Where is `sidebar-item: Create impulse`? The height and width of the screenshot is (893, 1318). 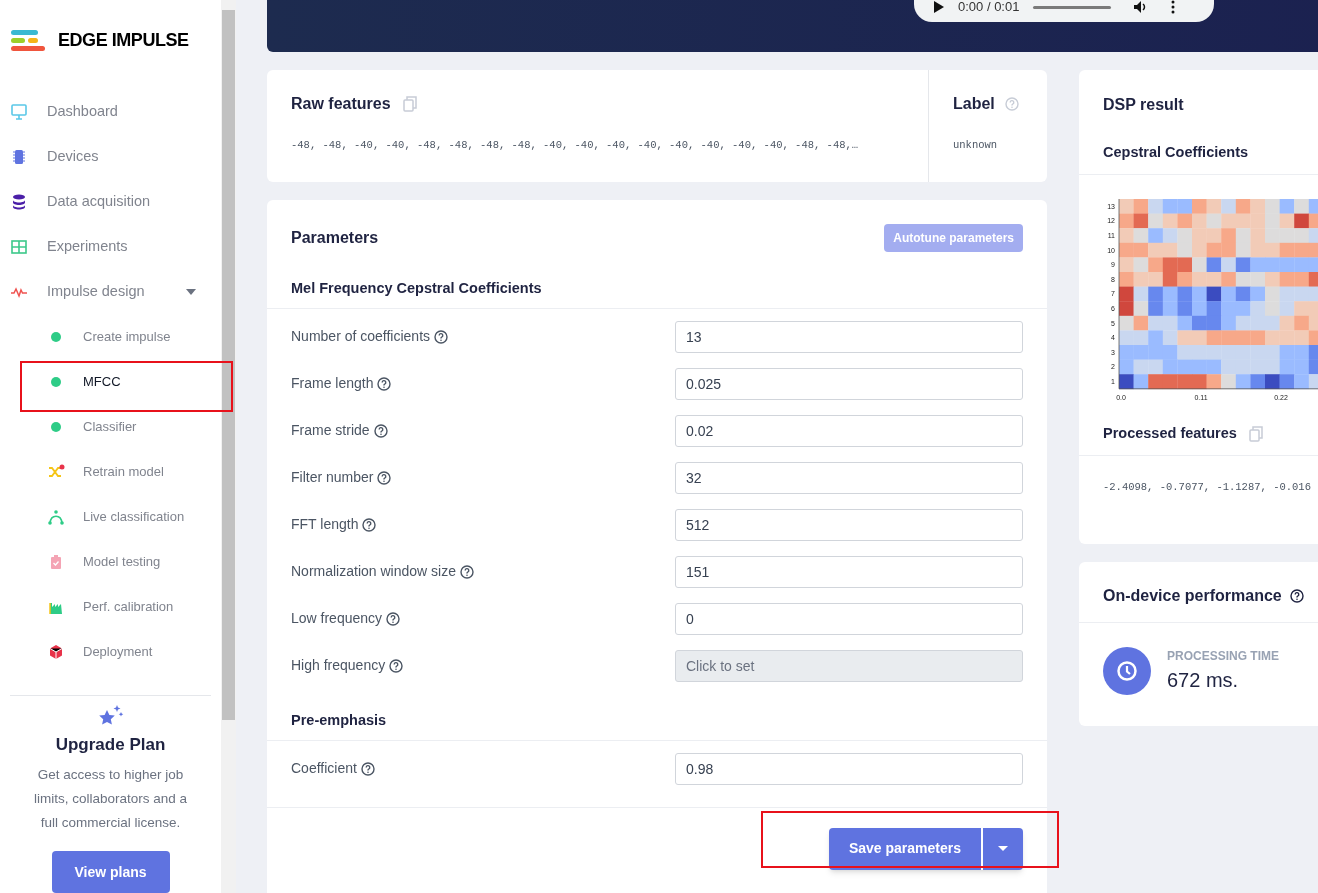 sidebar-item: Create impulse is located at coordinates (110, 337).